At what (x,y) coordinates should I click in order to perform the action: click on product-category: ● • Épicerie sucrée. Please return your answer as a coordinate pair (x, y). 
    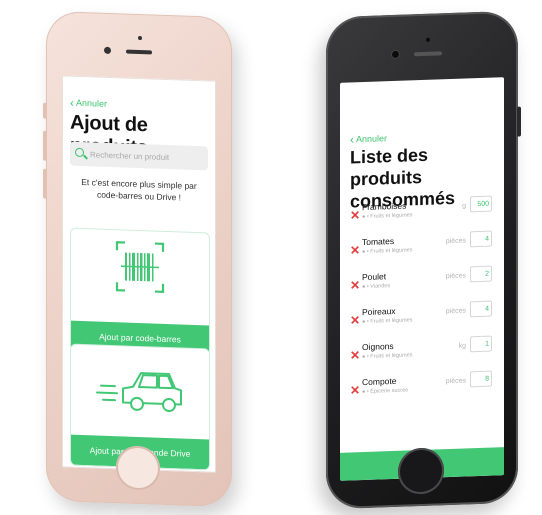
    Looking at the image, I should click on (385, 391).